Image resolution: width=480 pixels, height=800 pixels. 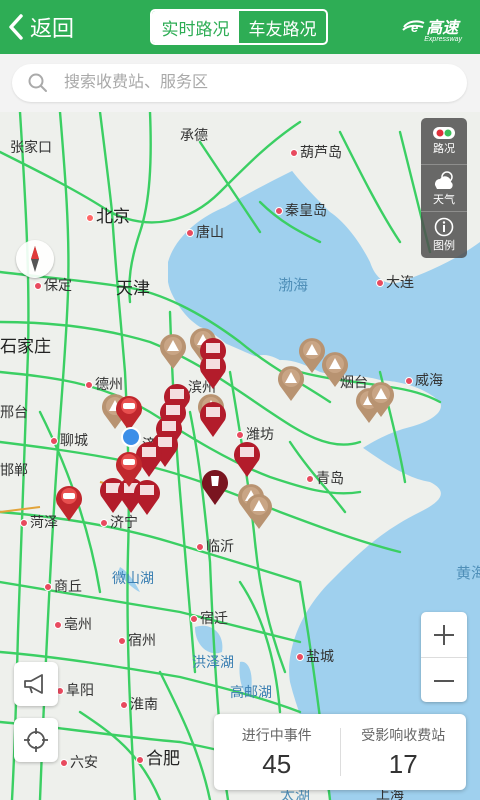 I want to click on legend-label: 图例, so click(x=444, y=246).